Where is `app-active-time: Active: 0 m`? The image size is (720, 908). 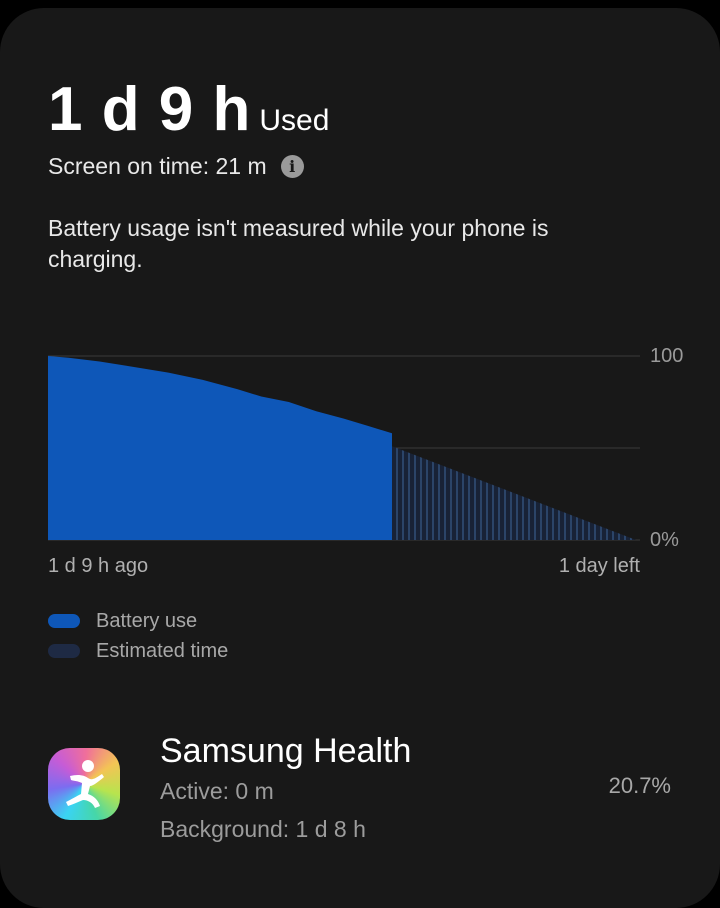 app-active-time: Active: 0 m is located at coordinates (217, 791).